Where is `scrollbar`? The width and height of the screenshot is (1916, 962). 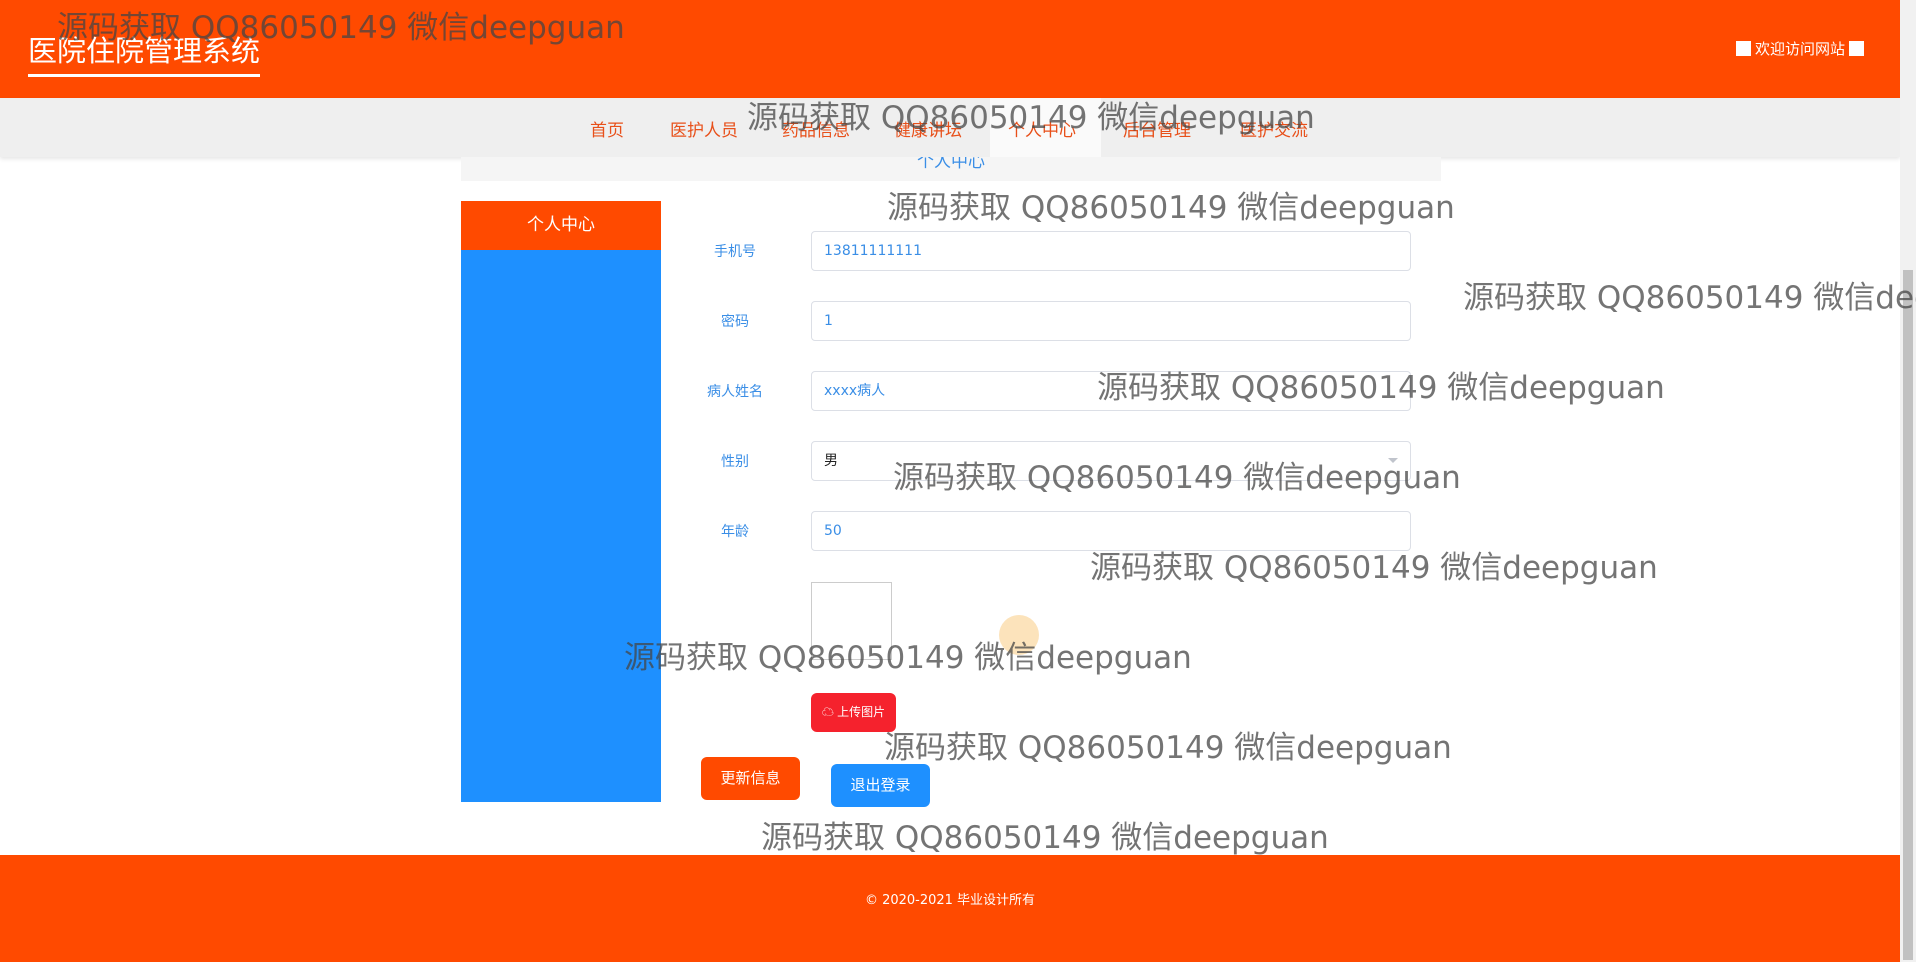 scrollbar is located at coordinates (1908, 481).